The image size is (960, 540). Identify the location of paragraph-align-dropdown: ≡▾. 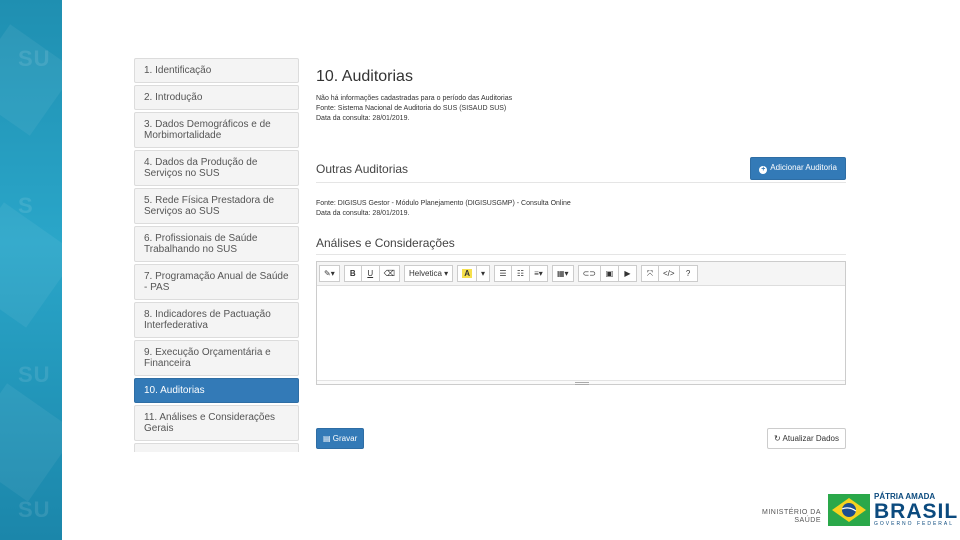
(538, 273).